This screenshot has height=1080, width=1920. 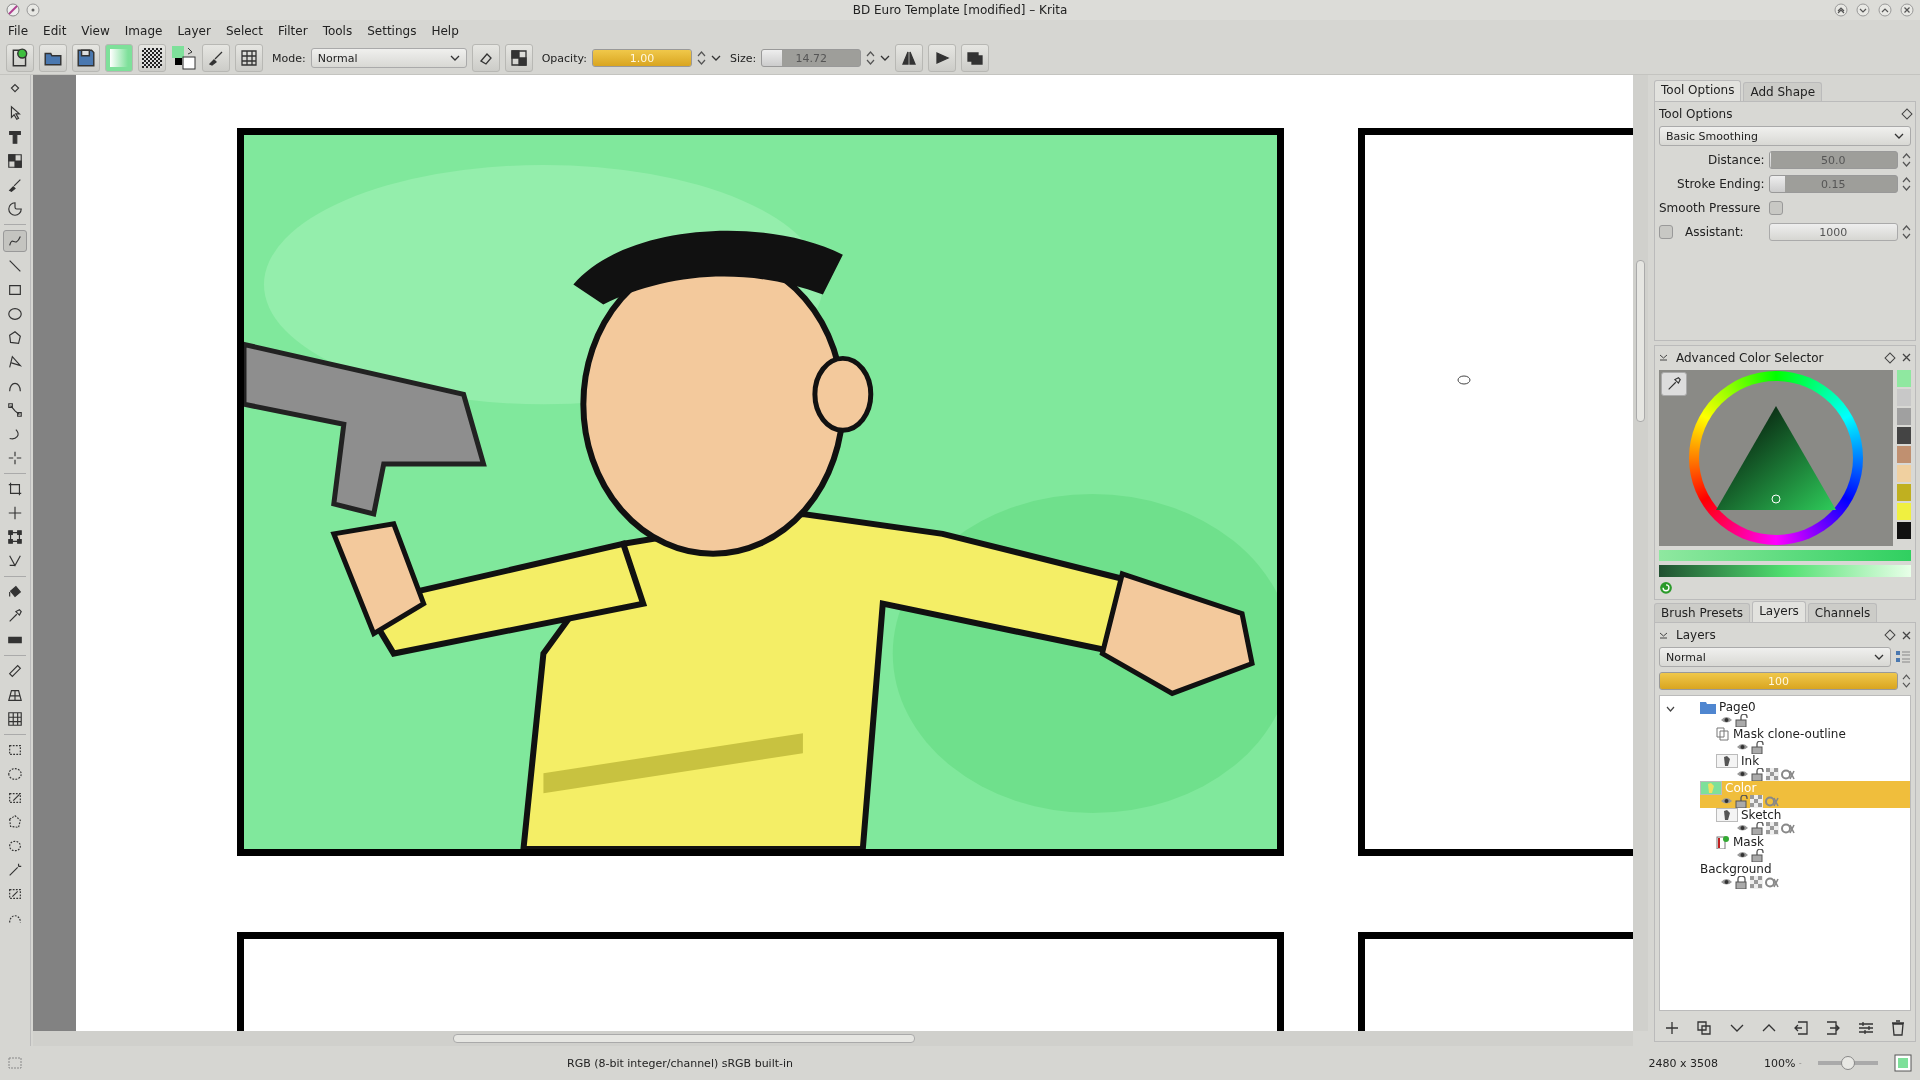 What do you see at coordinates (1841, 10) in the screenshot?
I see `keep-above-icon` at bounding box center [1841, 10].